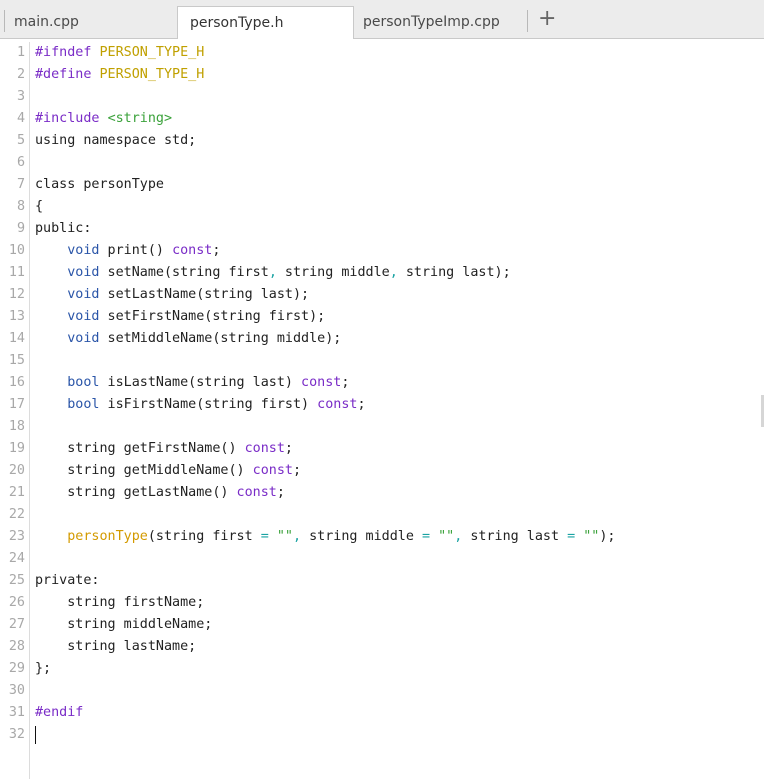 Image resolution: width=764 pixels, height=779 pixels. I want to click on line-number: 7, so click(20, 184).